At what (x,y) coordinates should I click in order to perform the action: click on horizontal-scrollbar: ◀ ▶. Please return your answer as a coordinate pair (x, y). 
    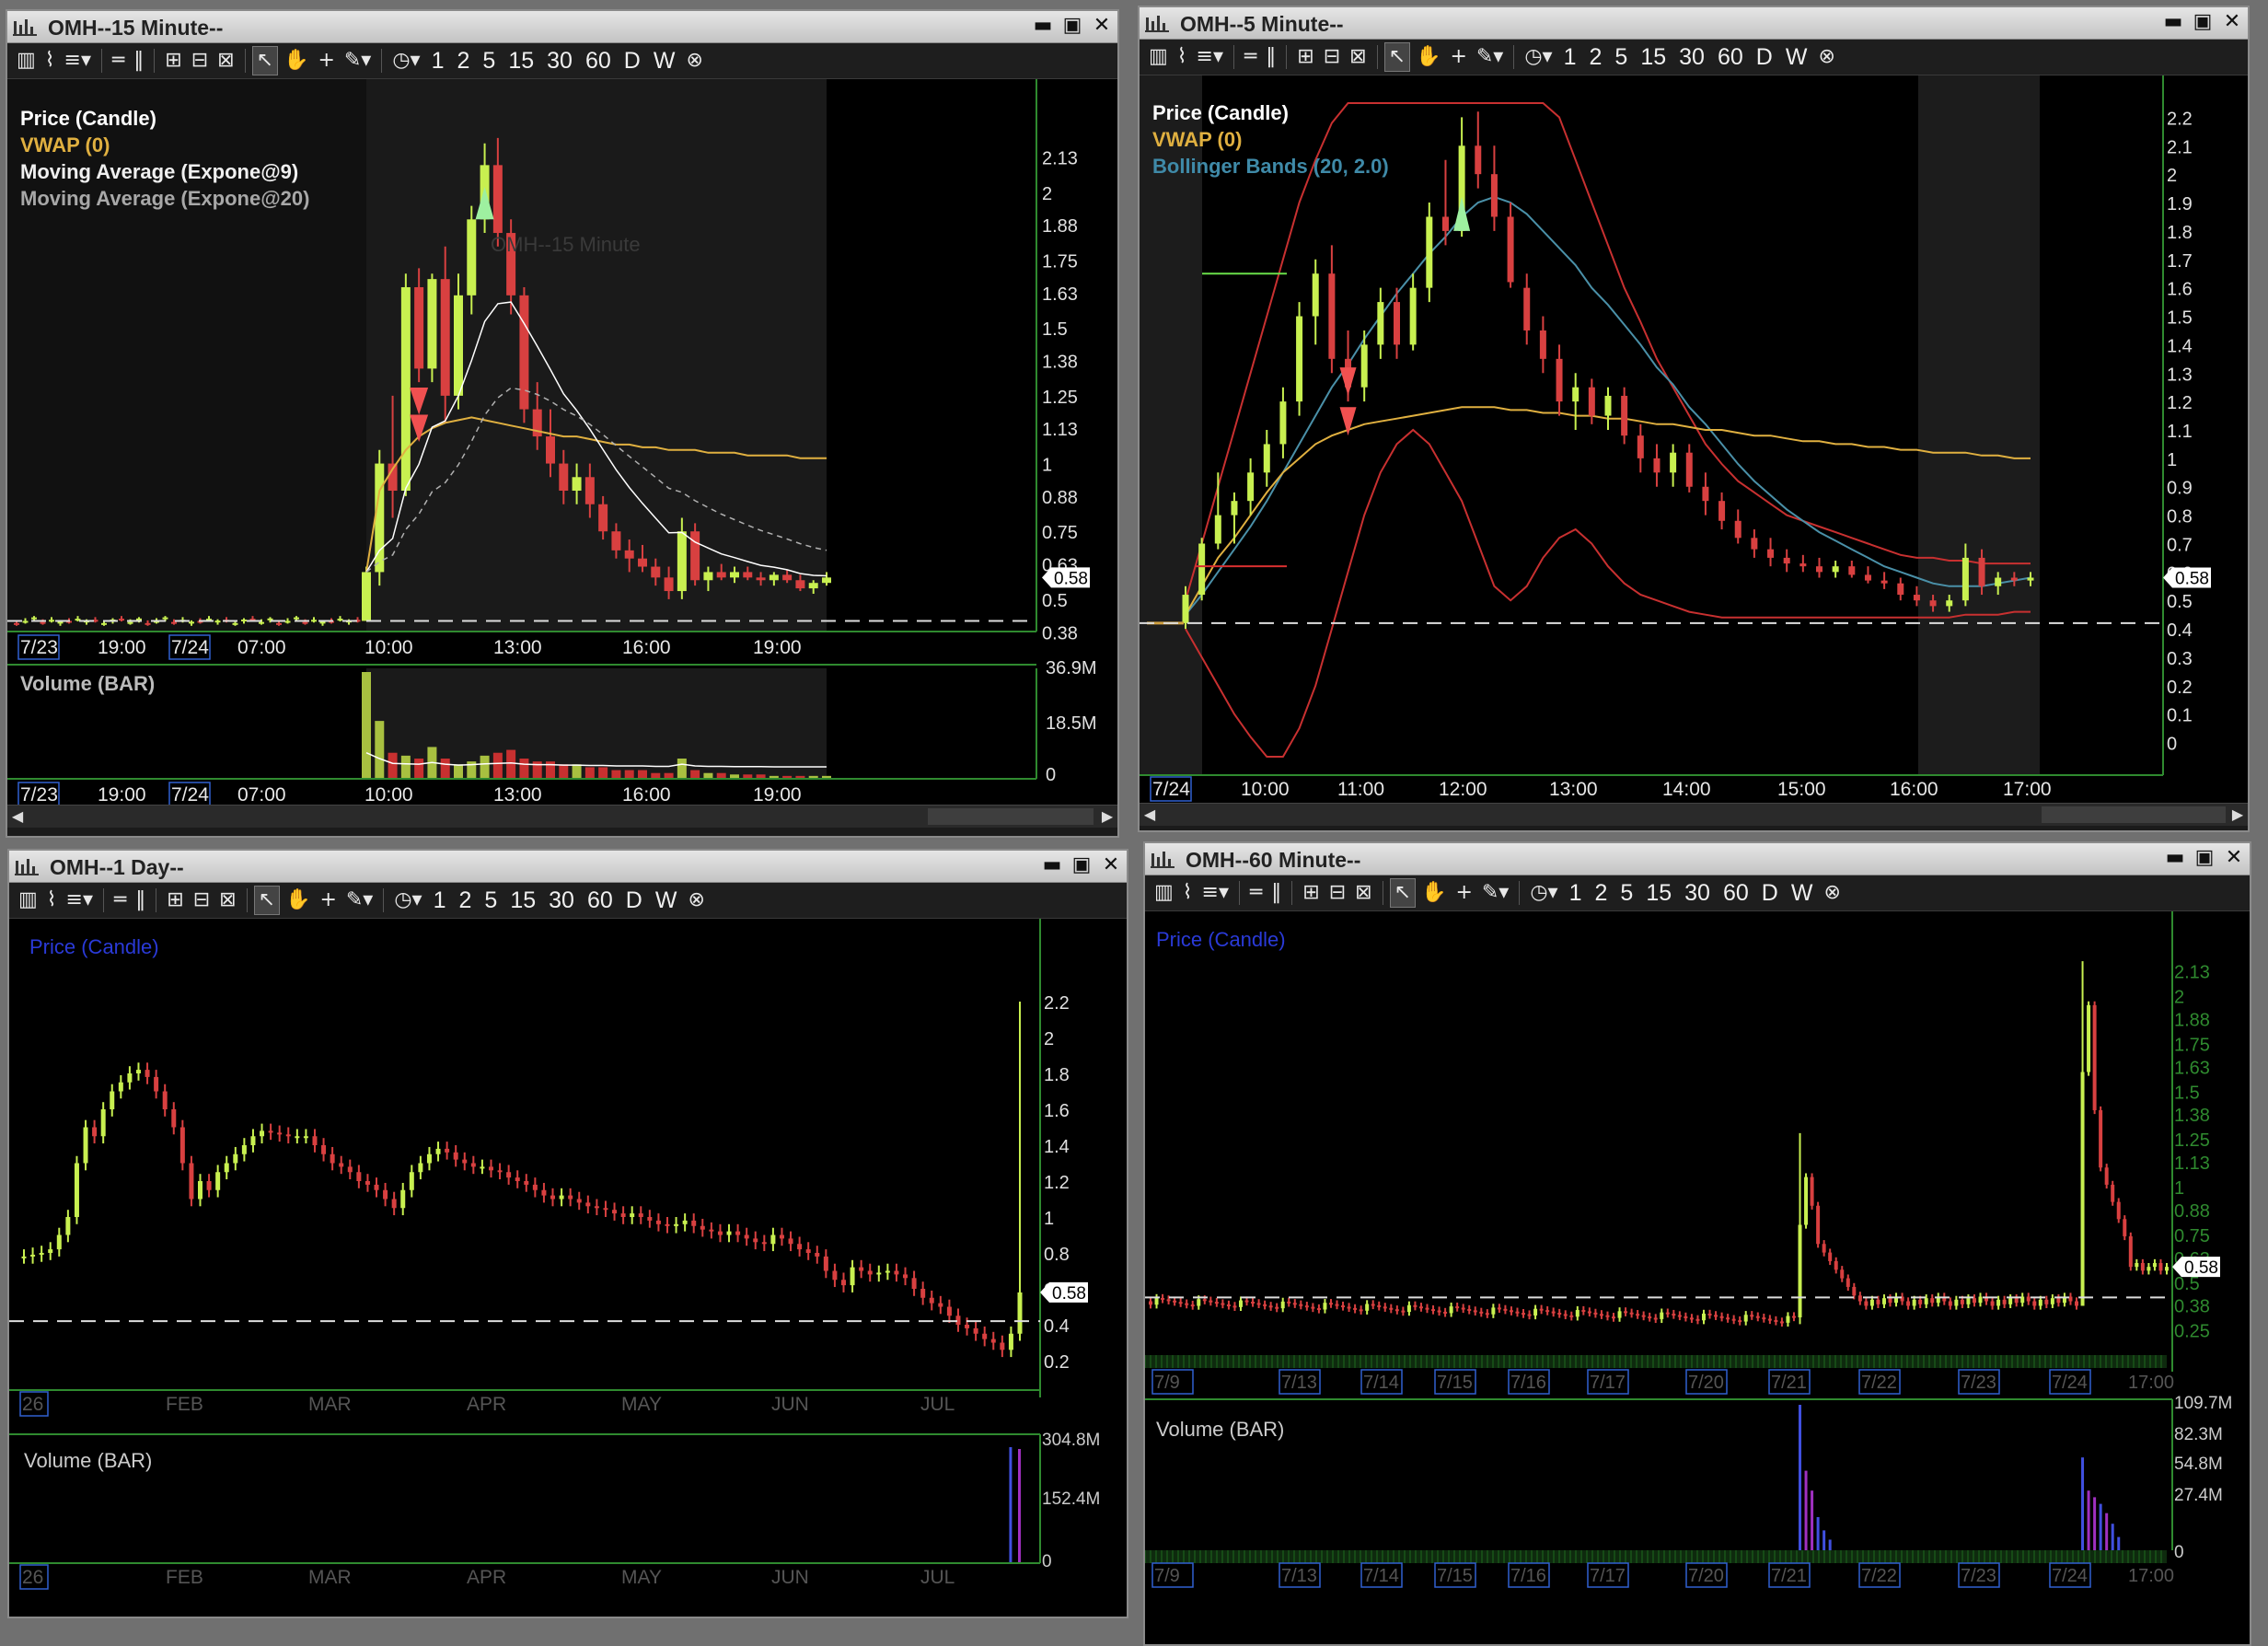
    Looking at the image, I should click on (562, 816).